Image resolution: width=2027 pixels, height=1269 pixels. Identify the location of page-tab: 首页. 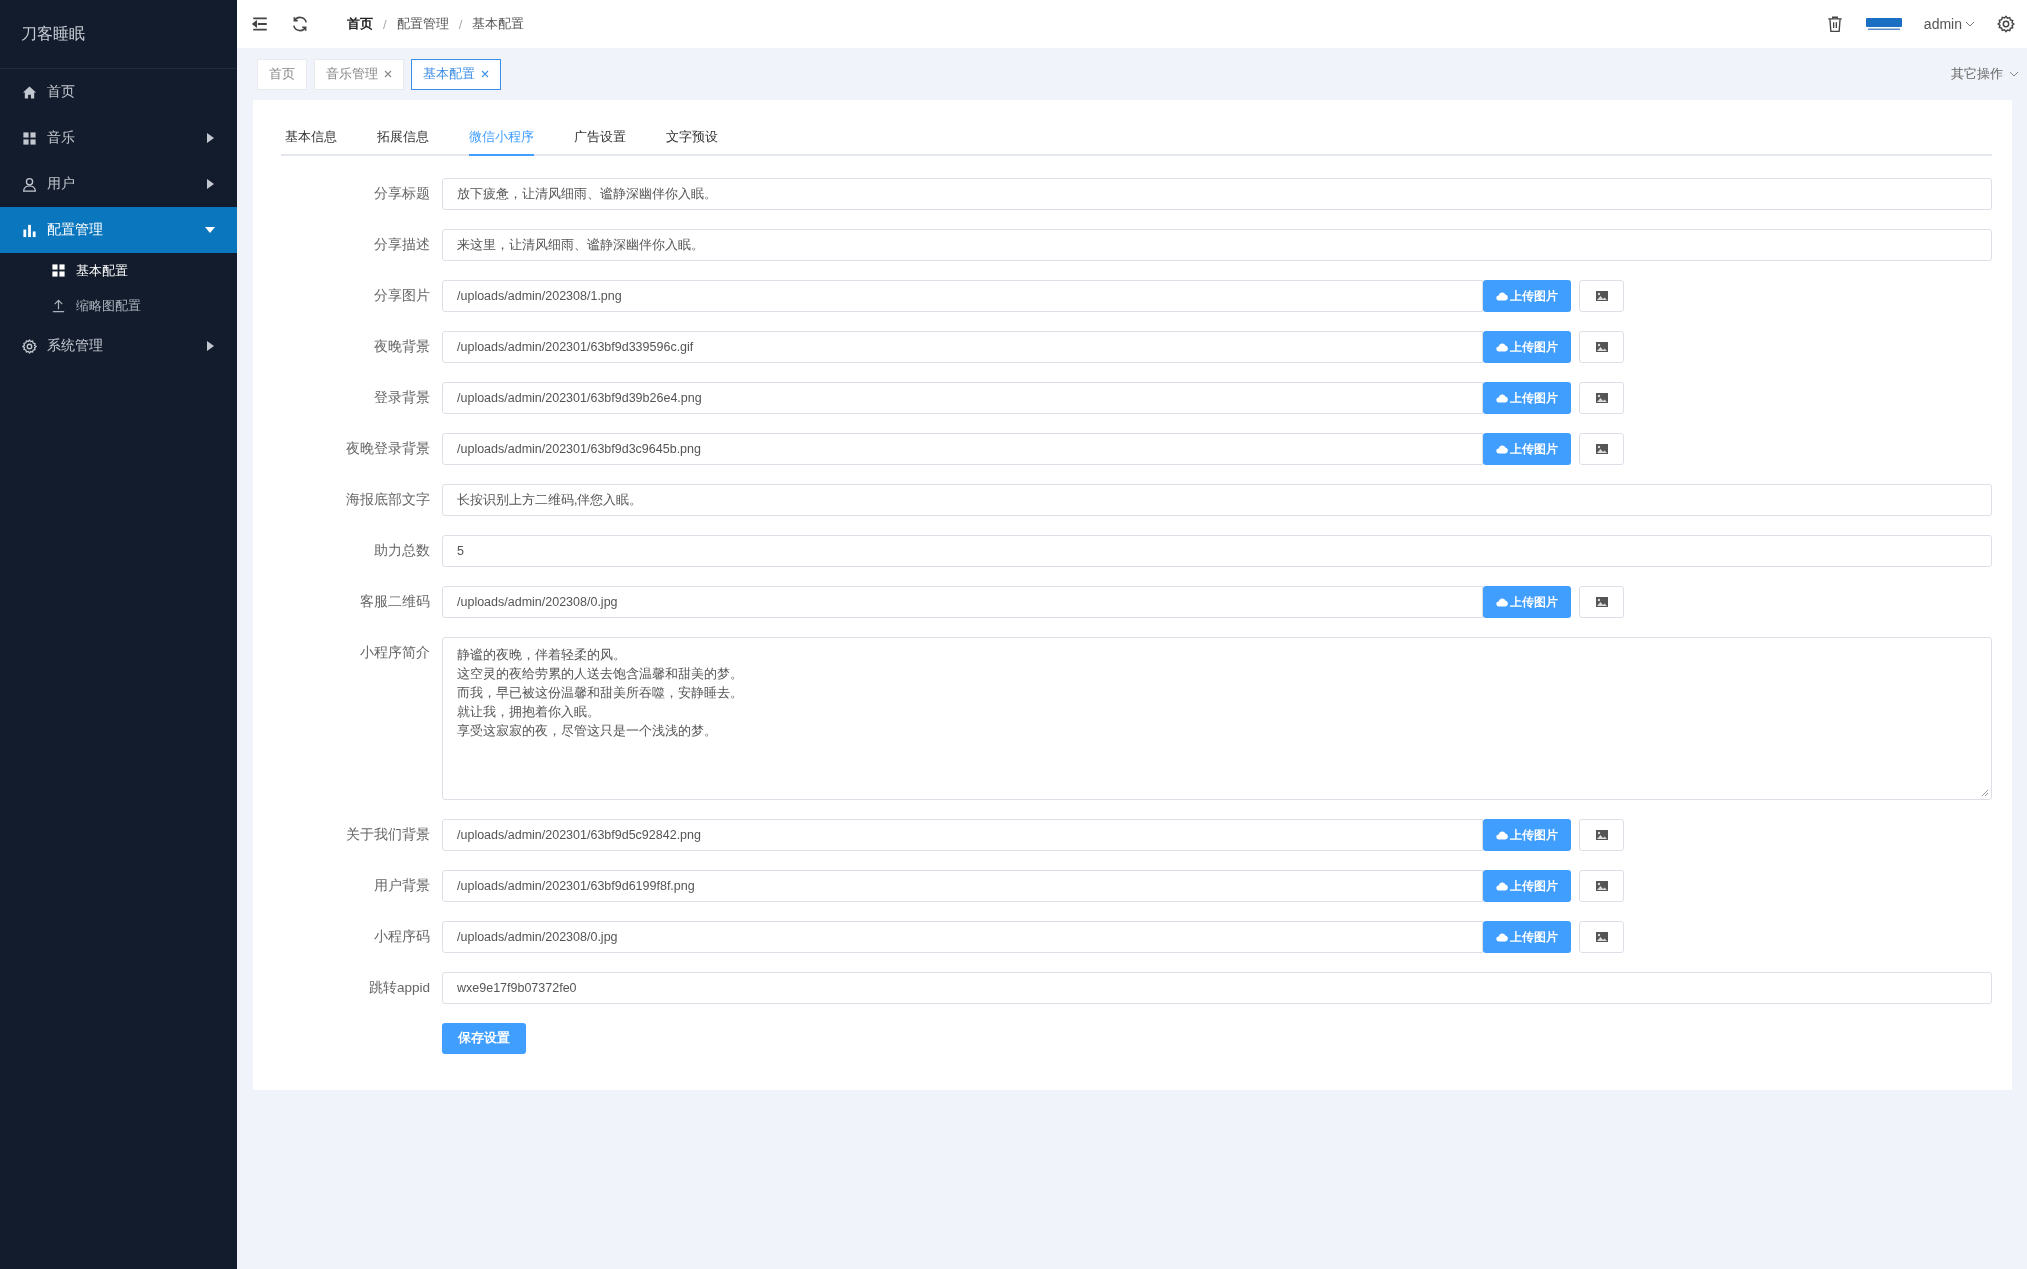
(282, 74).